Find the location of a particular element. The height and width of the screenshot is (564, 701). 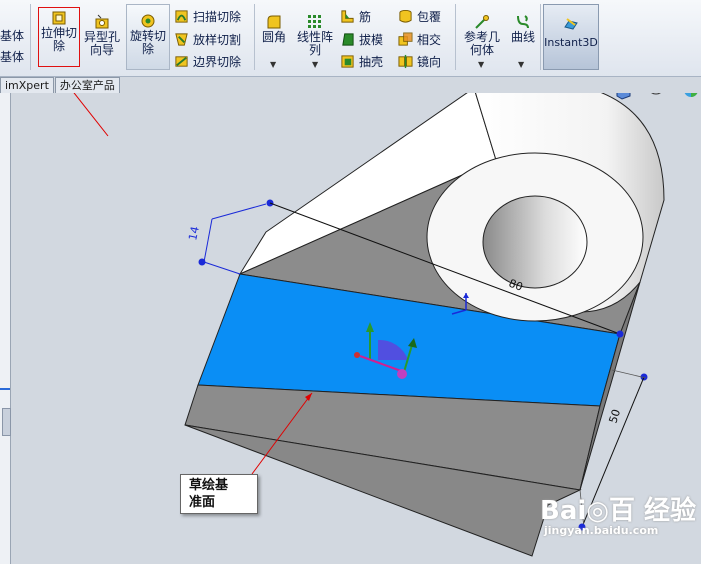

wrap-icon is located at coordinates (405, 16).